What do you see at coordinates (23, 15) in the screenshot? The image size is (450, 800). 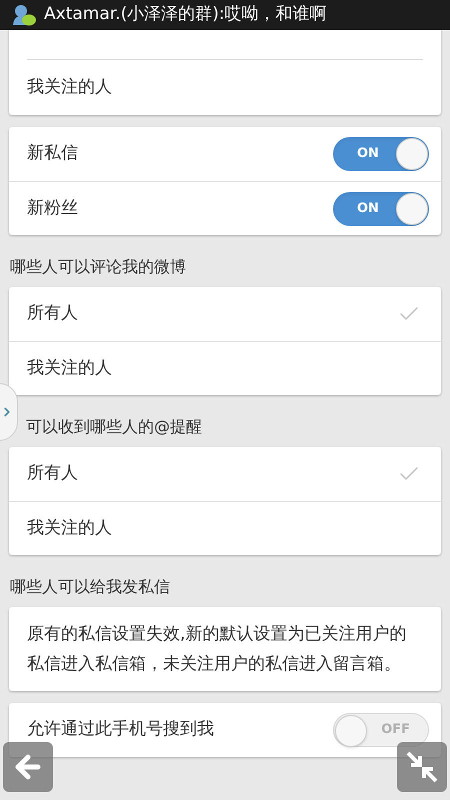 I see `chat-app-icon` at bounding box center [23, 15].